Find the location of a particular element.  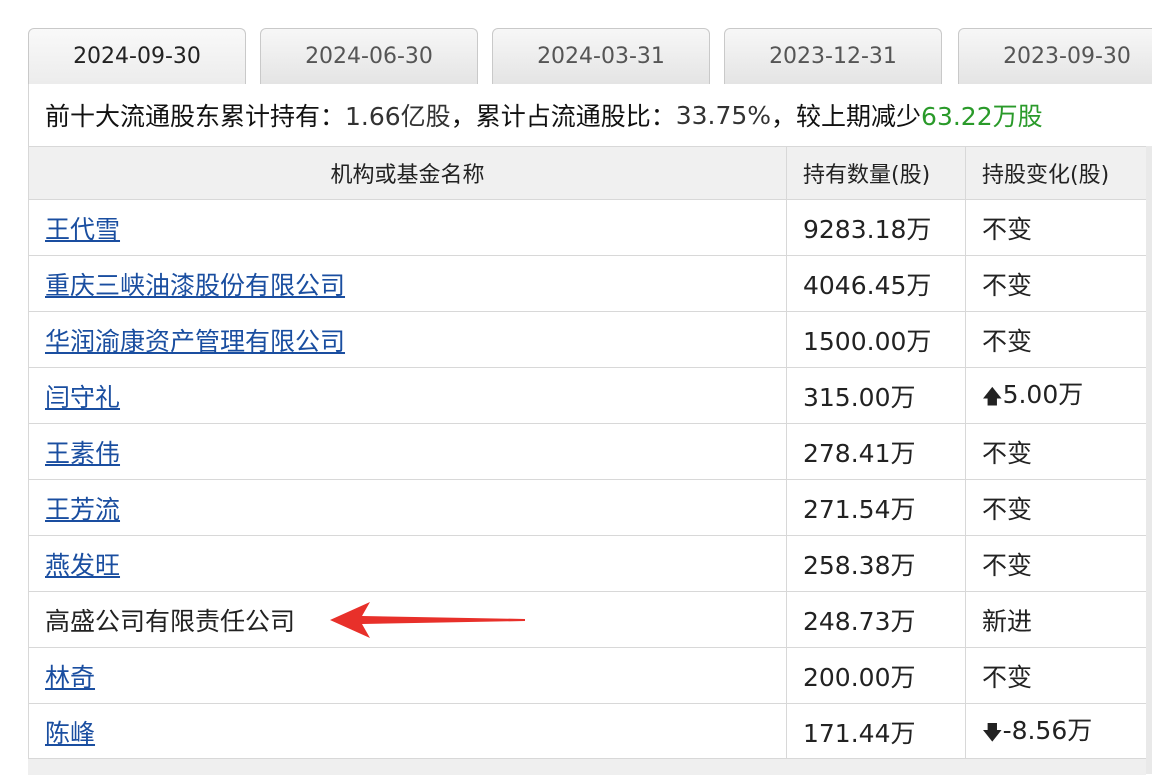

holding-change: 新进 is located at coordinates (1056, 619).